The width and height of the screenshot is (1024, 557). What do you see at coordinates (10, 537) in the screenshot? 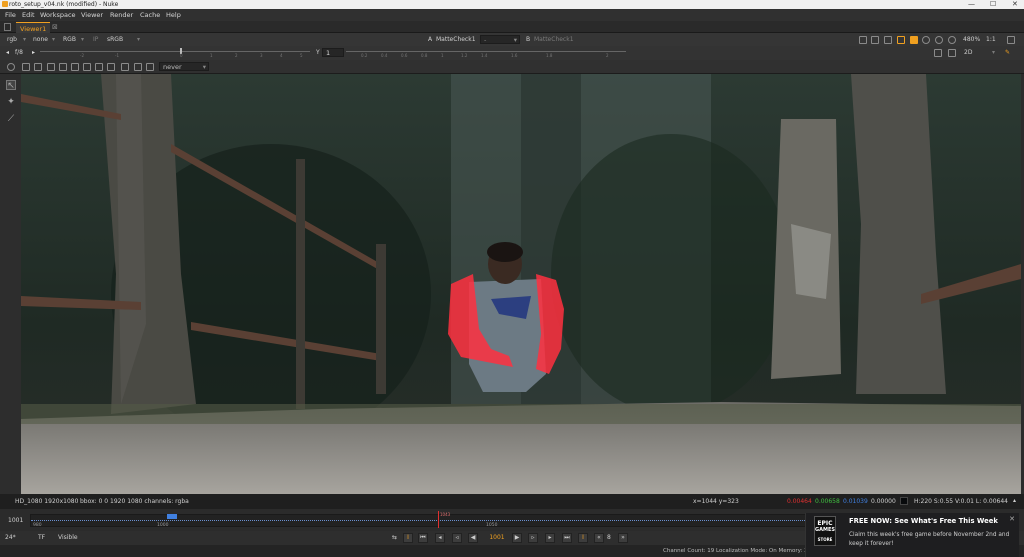
I see `fps-dropdown: 24*` at bounding box center [10, 537].